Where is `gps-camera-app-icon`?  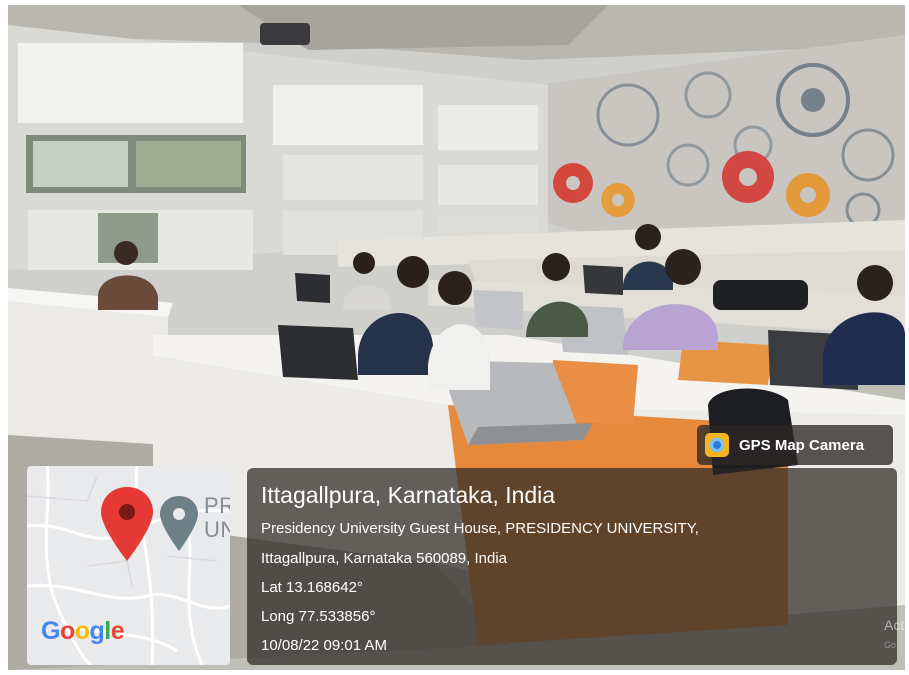
gps-camera-app-icon is located at coordinates (717, 445).